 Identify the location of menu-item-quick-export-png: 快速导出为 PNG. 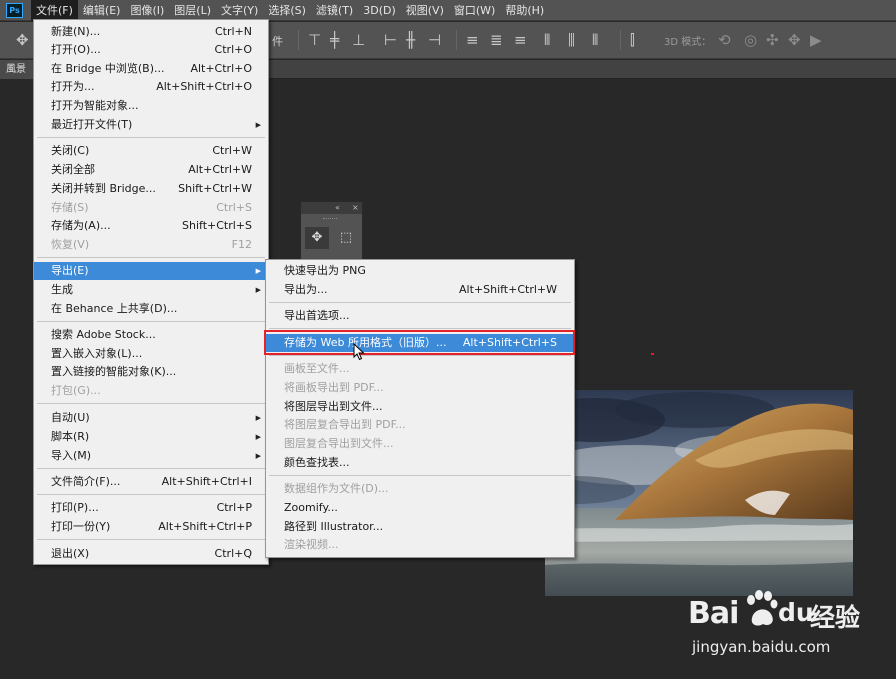
(420, 271).